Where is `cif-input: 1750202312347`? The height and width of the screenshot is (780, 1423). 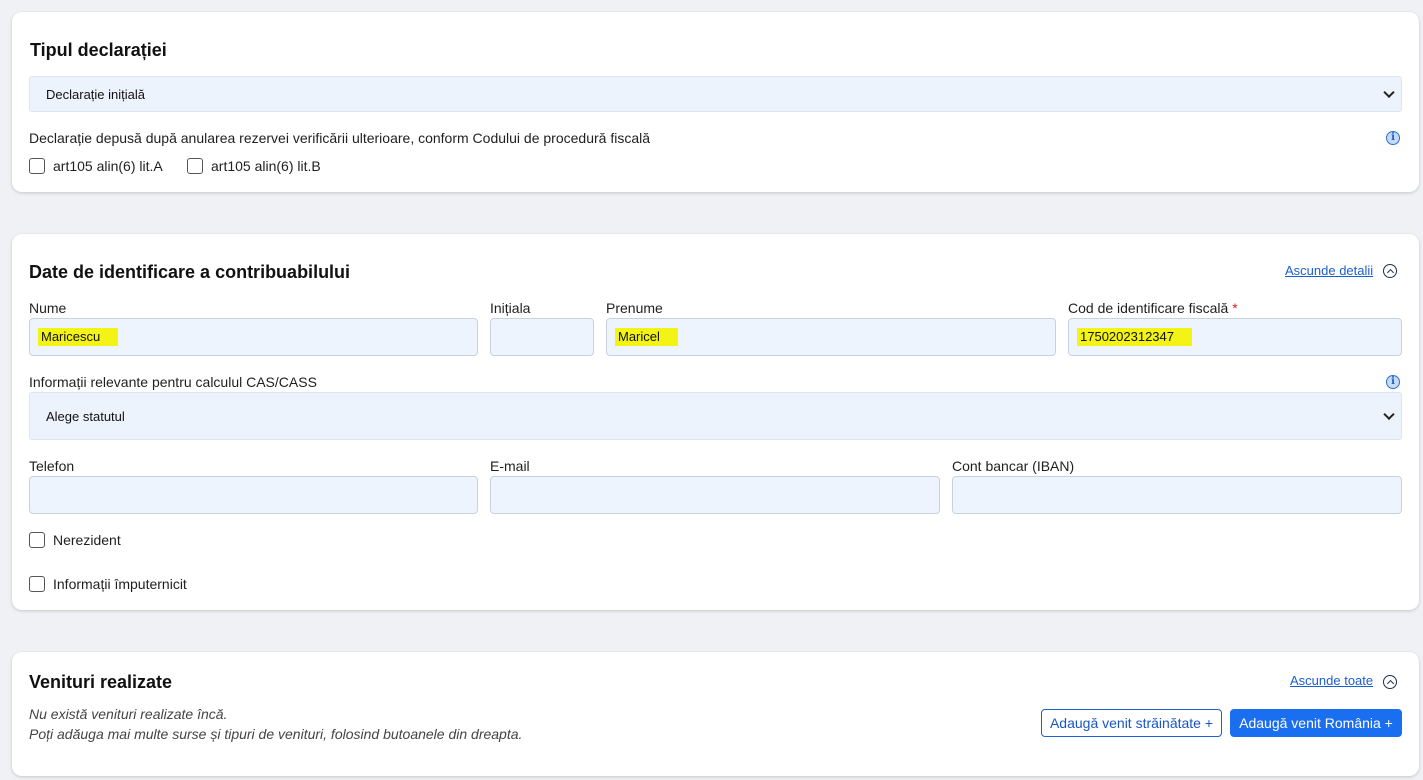 cif-input: 1750202312347 is located at coordinates (1235, 337).